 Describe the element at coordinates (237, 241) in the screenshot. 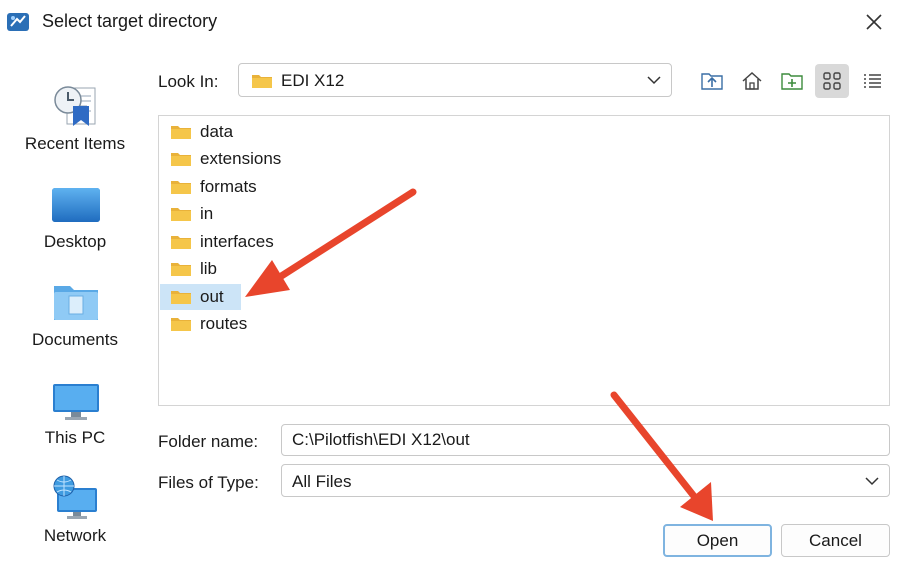

I see `file-name: interfaces` at that location.